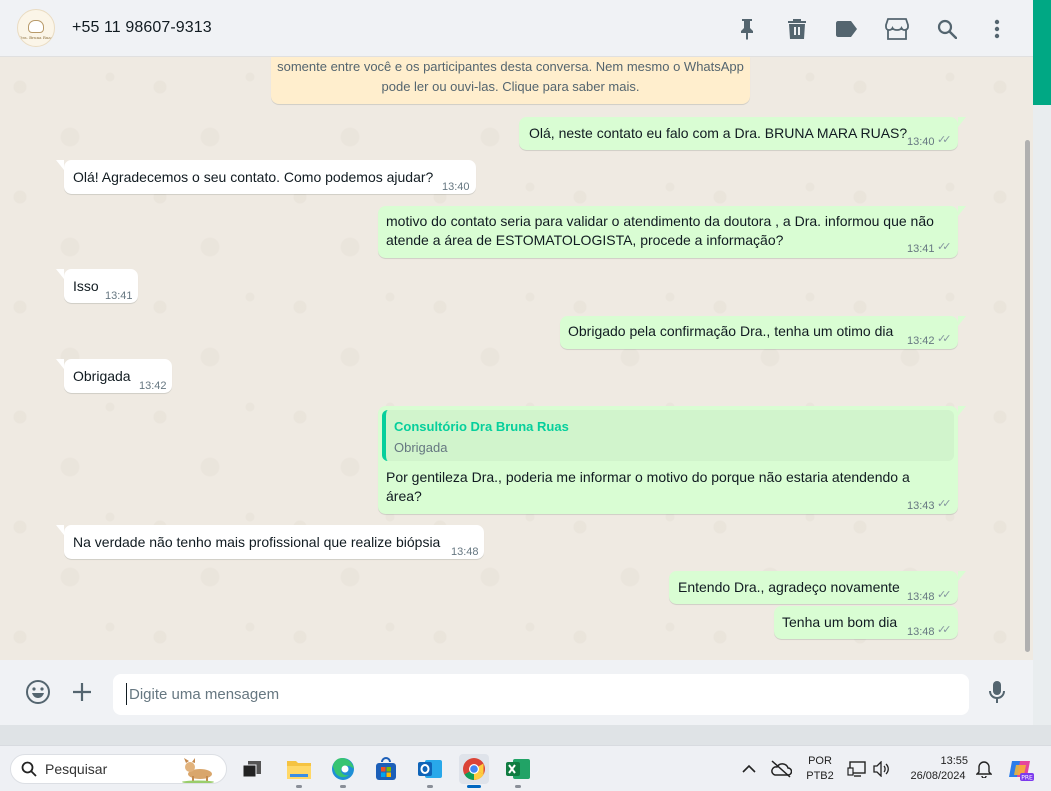 The image size is (1051, 791). What do you see at coordinates (847, 29) in the screenshot?
I see `label-icon` at bounding box center [847, 29].